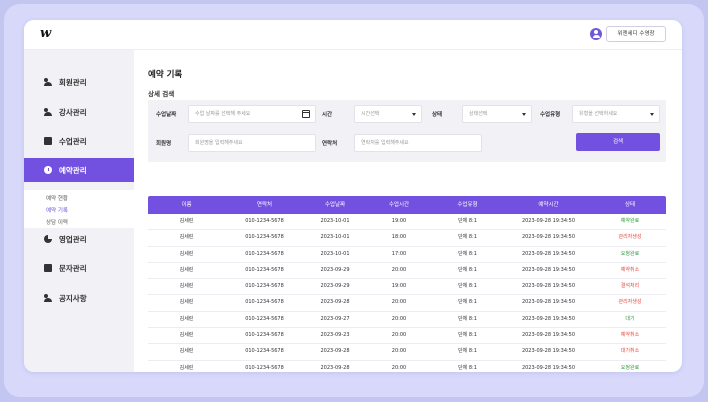  I want to click on sidebar-item-label: 공지사항, so click(73, 298).